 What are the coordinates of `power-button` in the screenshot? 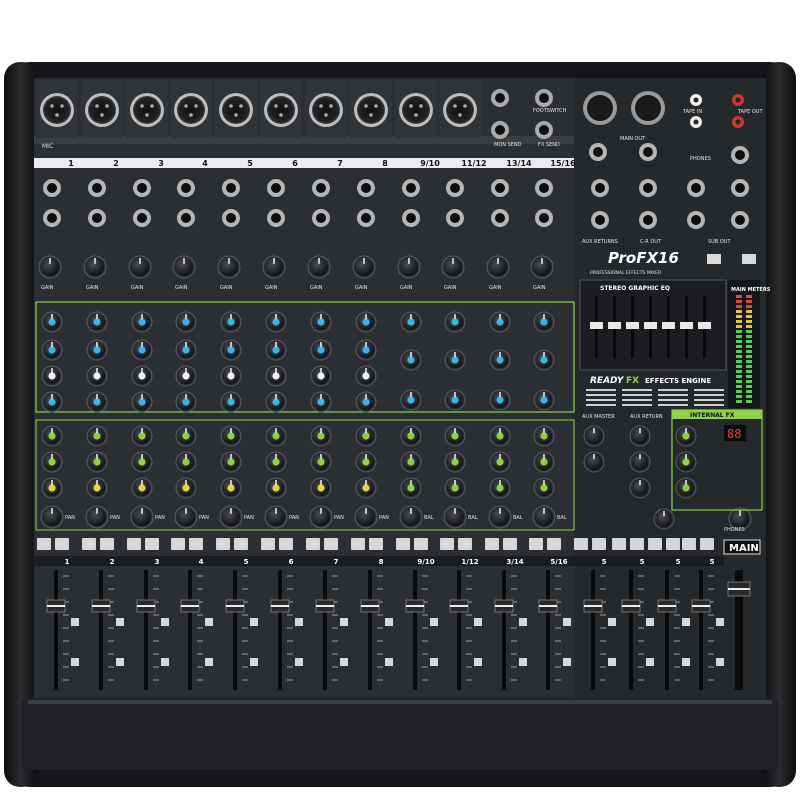 It's located at (714, 259).